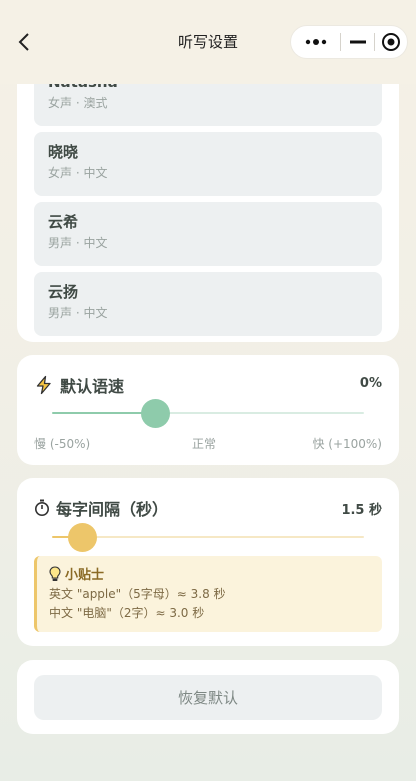 The image size is (416, 781). Describe the element at coordinates (78, 173) in the screenshot. I see `voice-desc: 女声 · 中文` at that location.